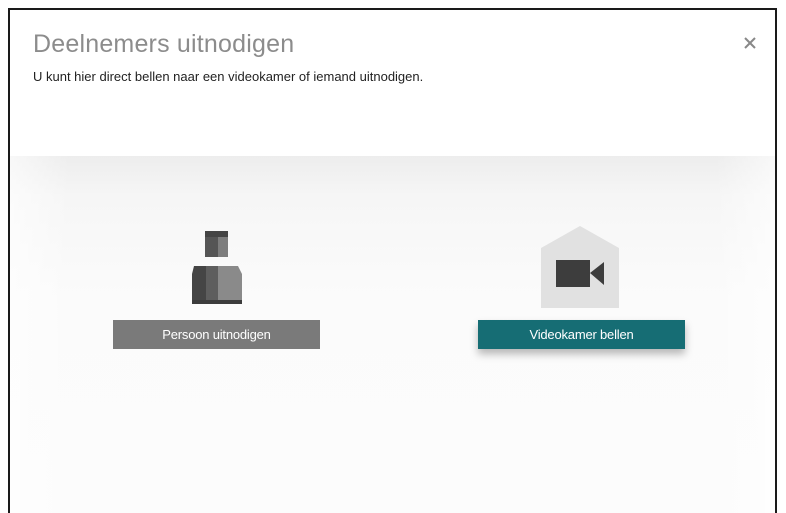  What do you see at coordinates (216, 334) in the screenshot?
I see `invite-person-button: Persoon uitnodigen` at bounding box center [216, 334].